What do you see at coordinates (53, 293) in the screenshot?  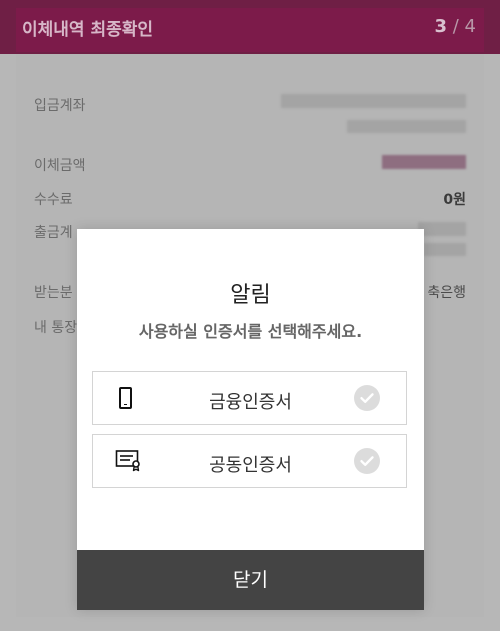 I see `recipient-label: 받는분` at bounding box center [53, 293].